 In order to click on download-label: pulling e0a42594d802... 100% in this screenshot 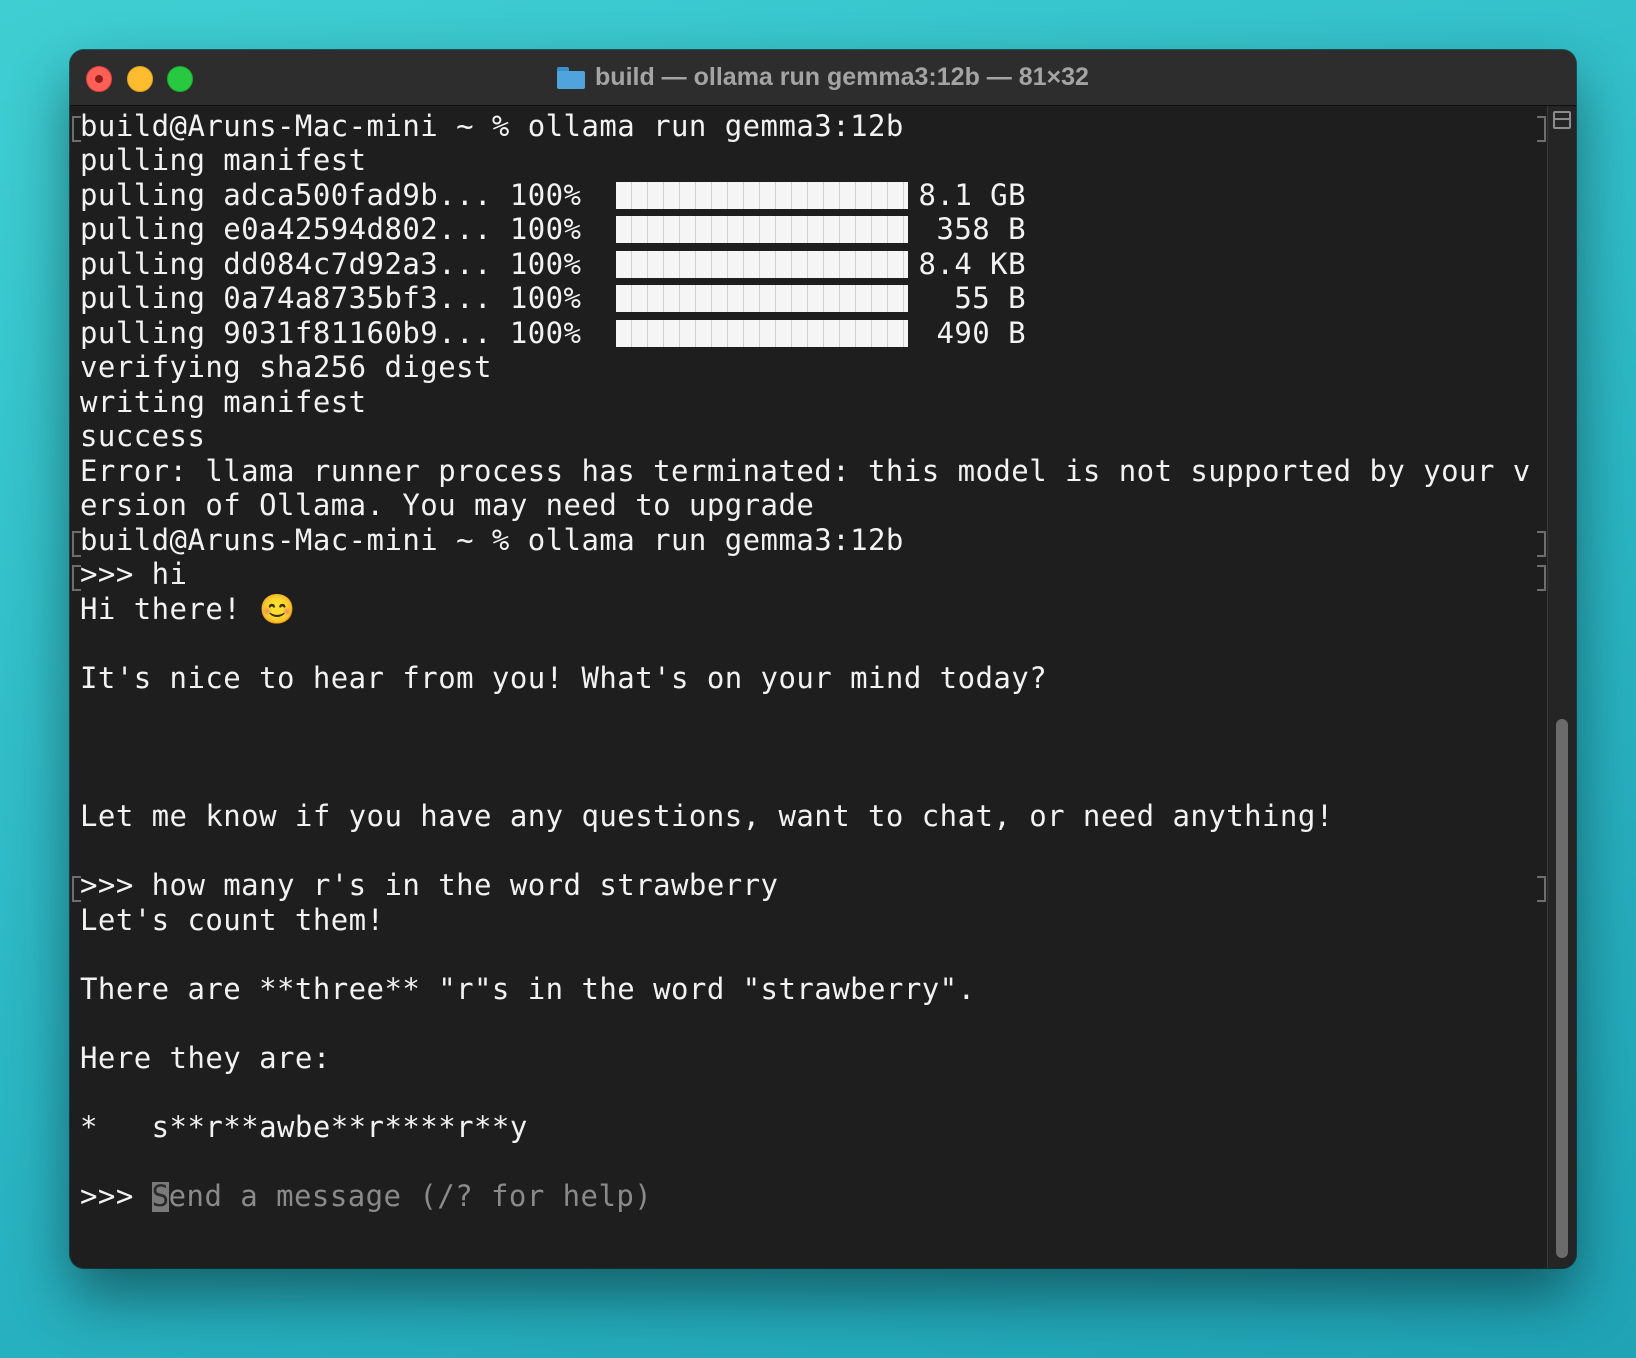, I will do `click(331, 229)`.